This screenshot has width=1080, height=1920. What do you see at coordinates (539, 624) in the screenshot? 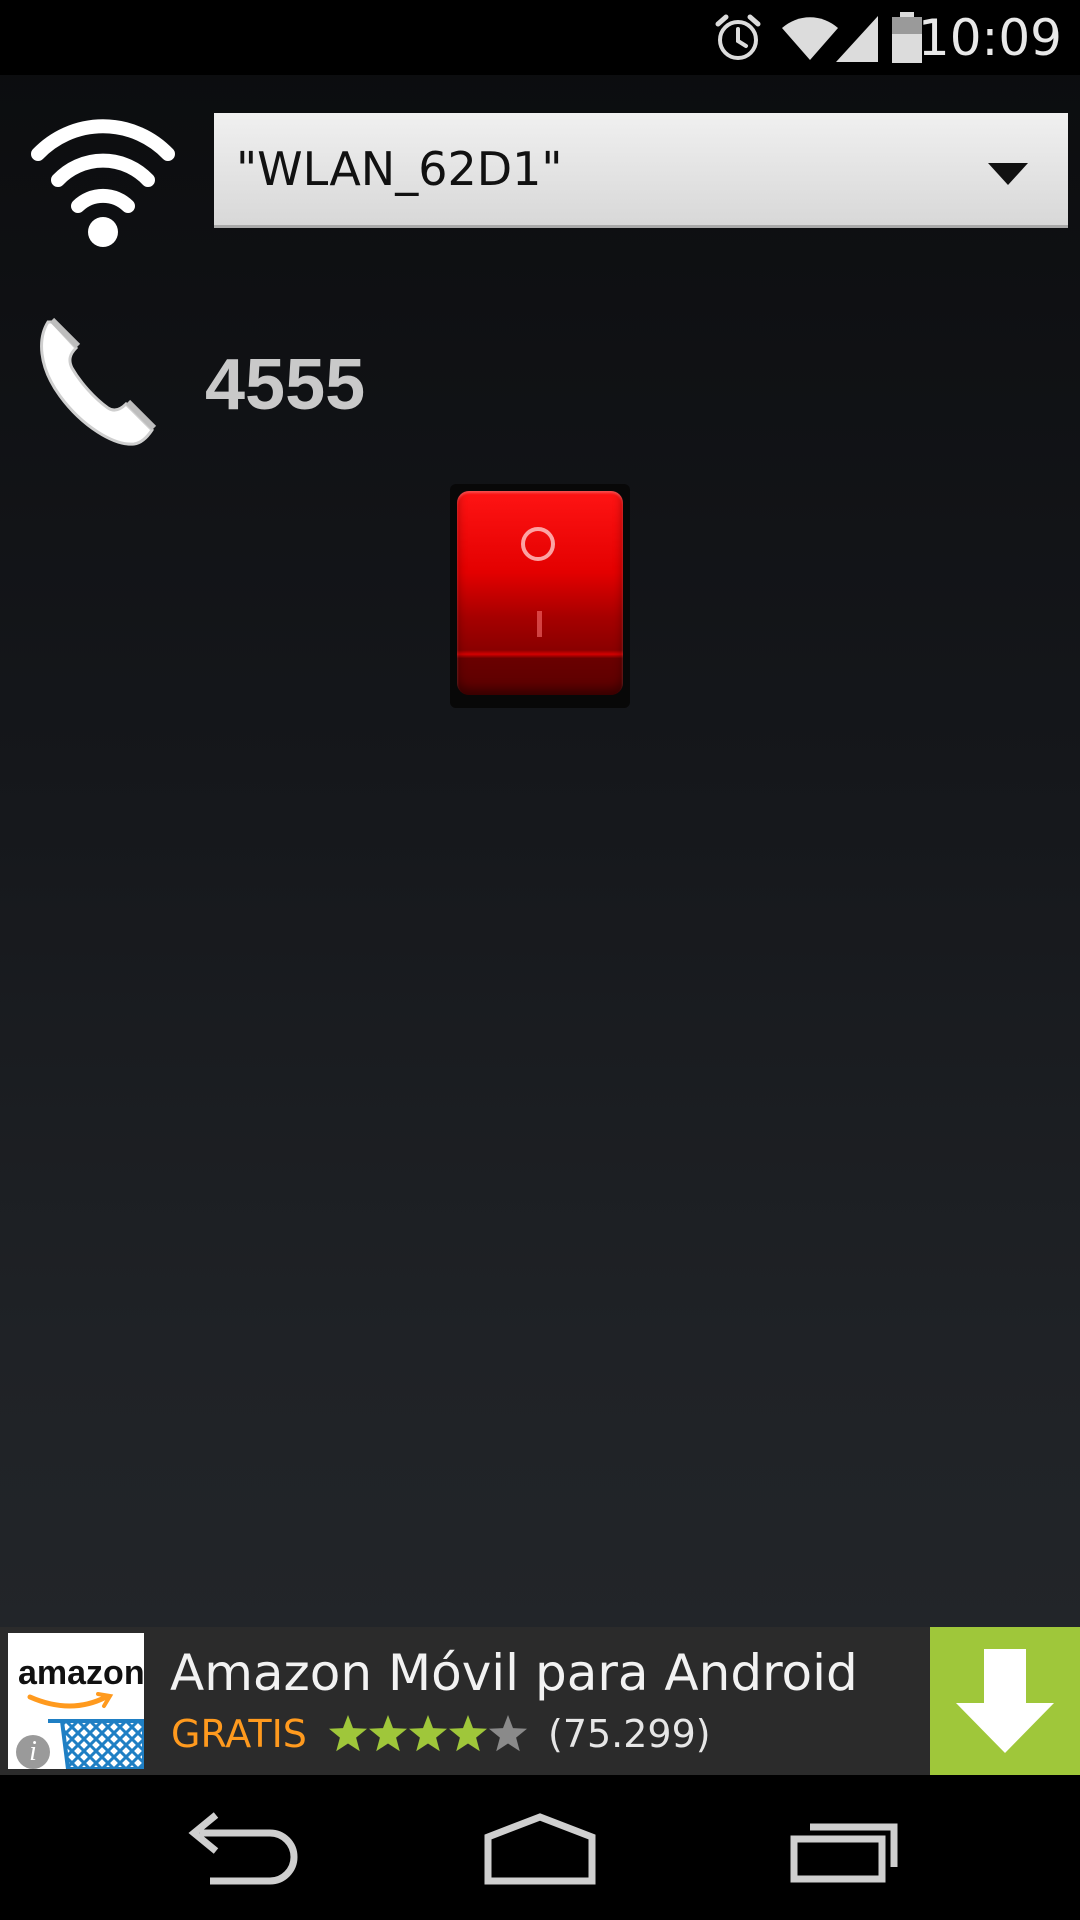
I see `on-symbol-icon` at bounding box center [539, 624].